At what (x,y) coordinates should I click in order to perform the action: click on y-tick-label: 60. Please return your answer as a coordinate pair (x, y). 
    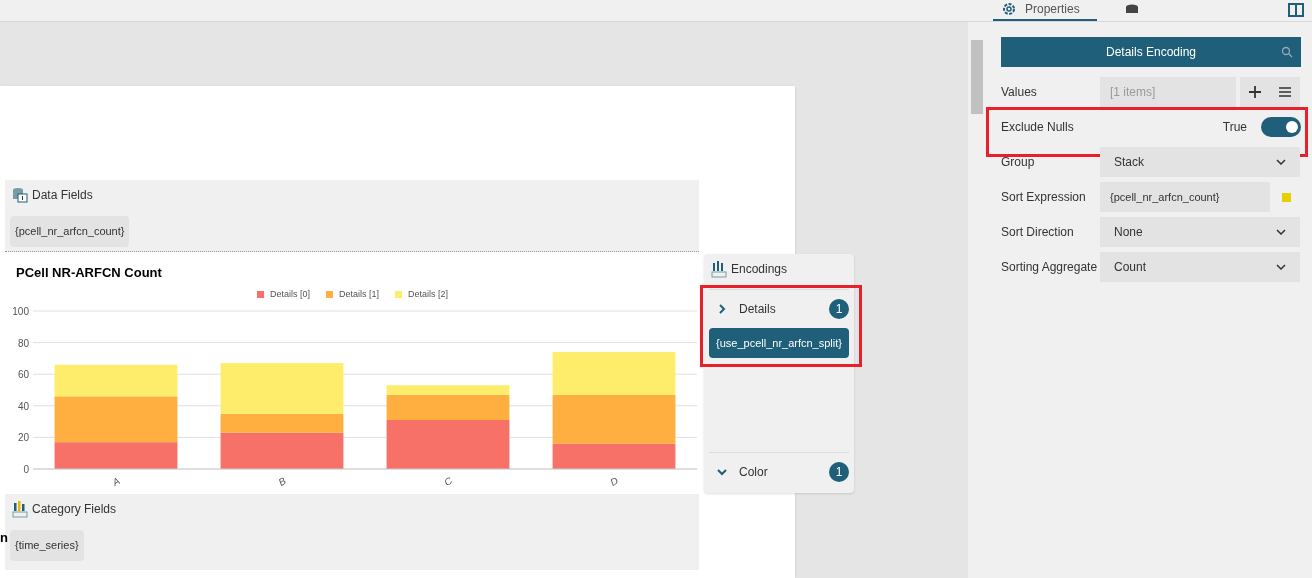
    Looking at the image, I should click on (23, 375).